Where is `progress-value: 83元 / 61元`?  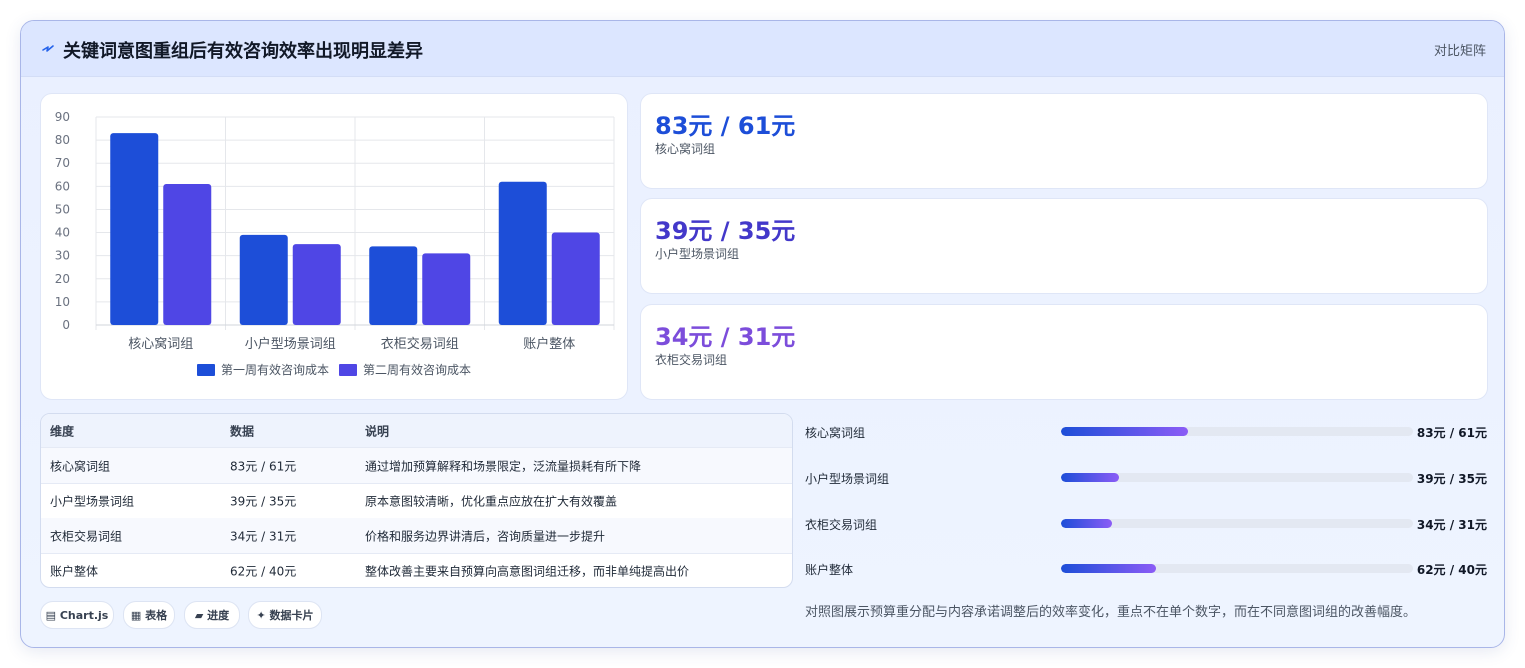
progress-value: 83元 / 61元 is located at coordinates (1451, 433).